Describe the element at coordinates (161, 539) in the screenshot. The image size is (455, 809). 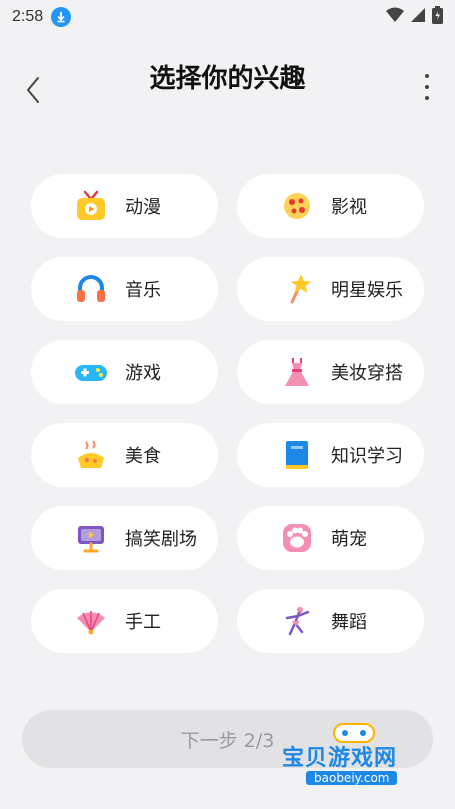
I see `interest-label: 搞笑剧场` at that location.